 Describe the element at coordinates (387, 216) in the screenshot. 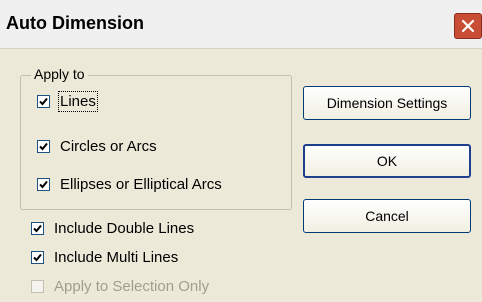

I see `cancel-button: Cancel` at that location.